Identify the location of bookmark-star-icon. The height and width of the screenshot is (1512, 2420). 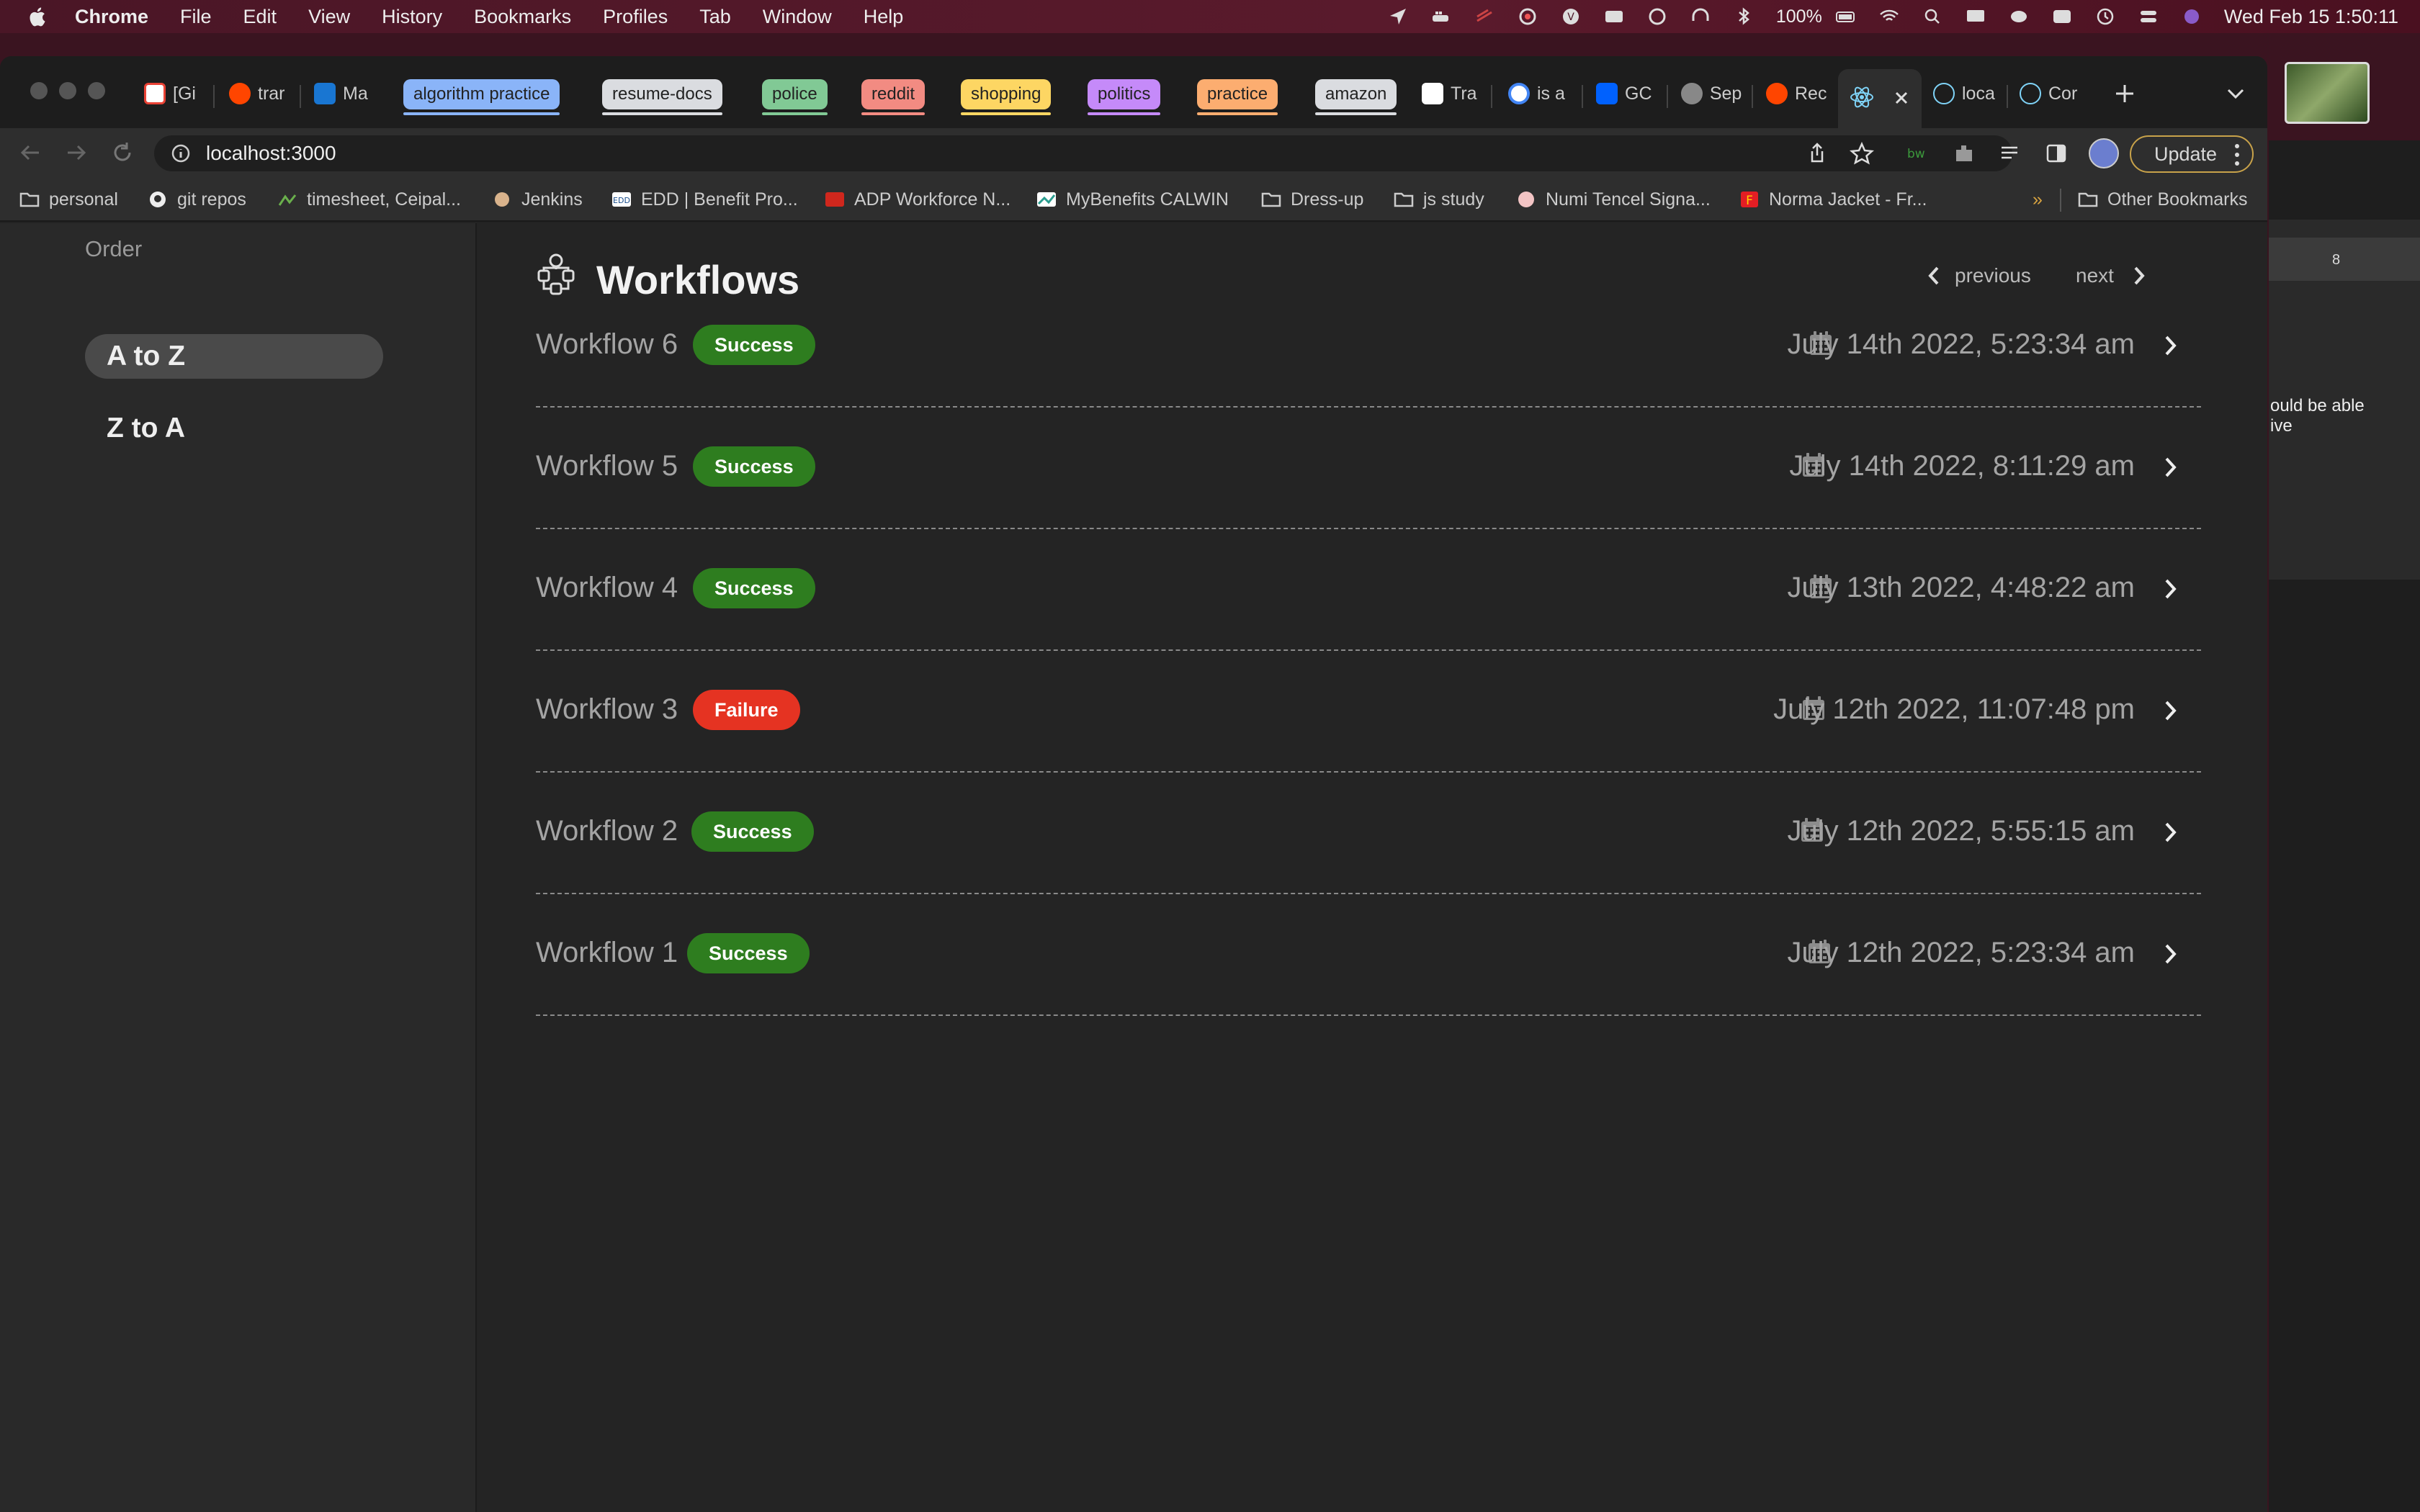
(1862, 153).